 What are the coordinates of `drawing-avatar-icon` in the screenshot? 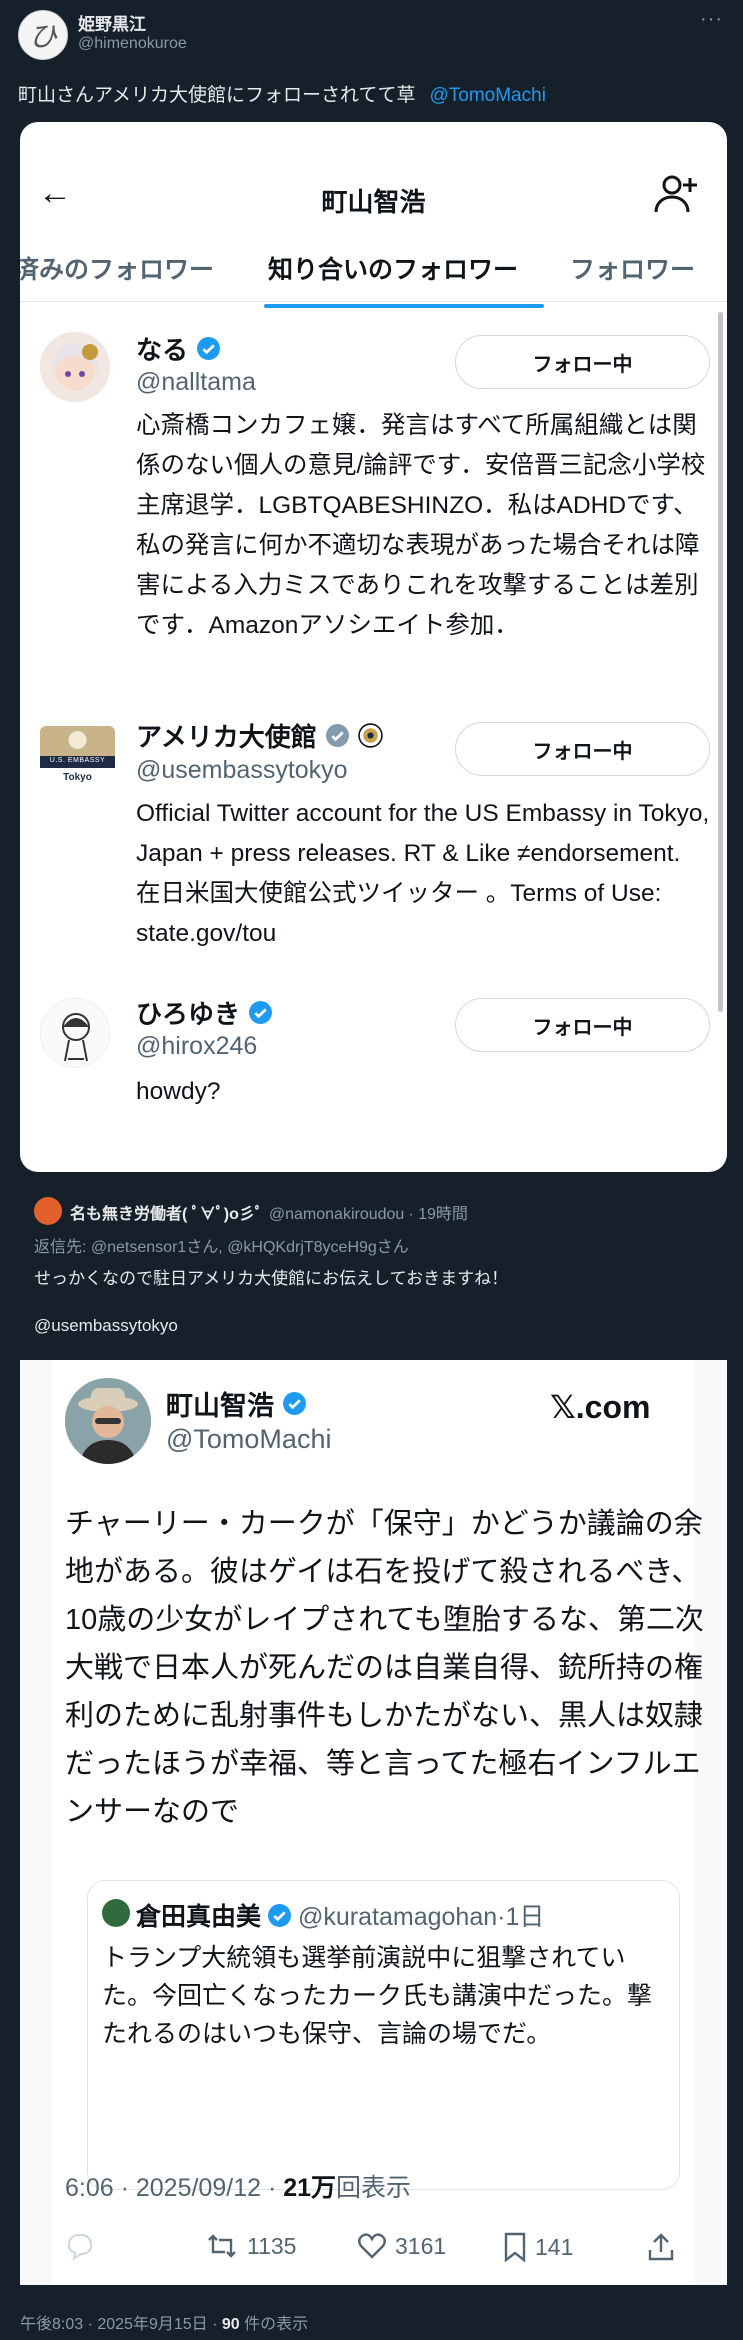 It's located at (75, 1033).